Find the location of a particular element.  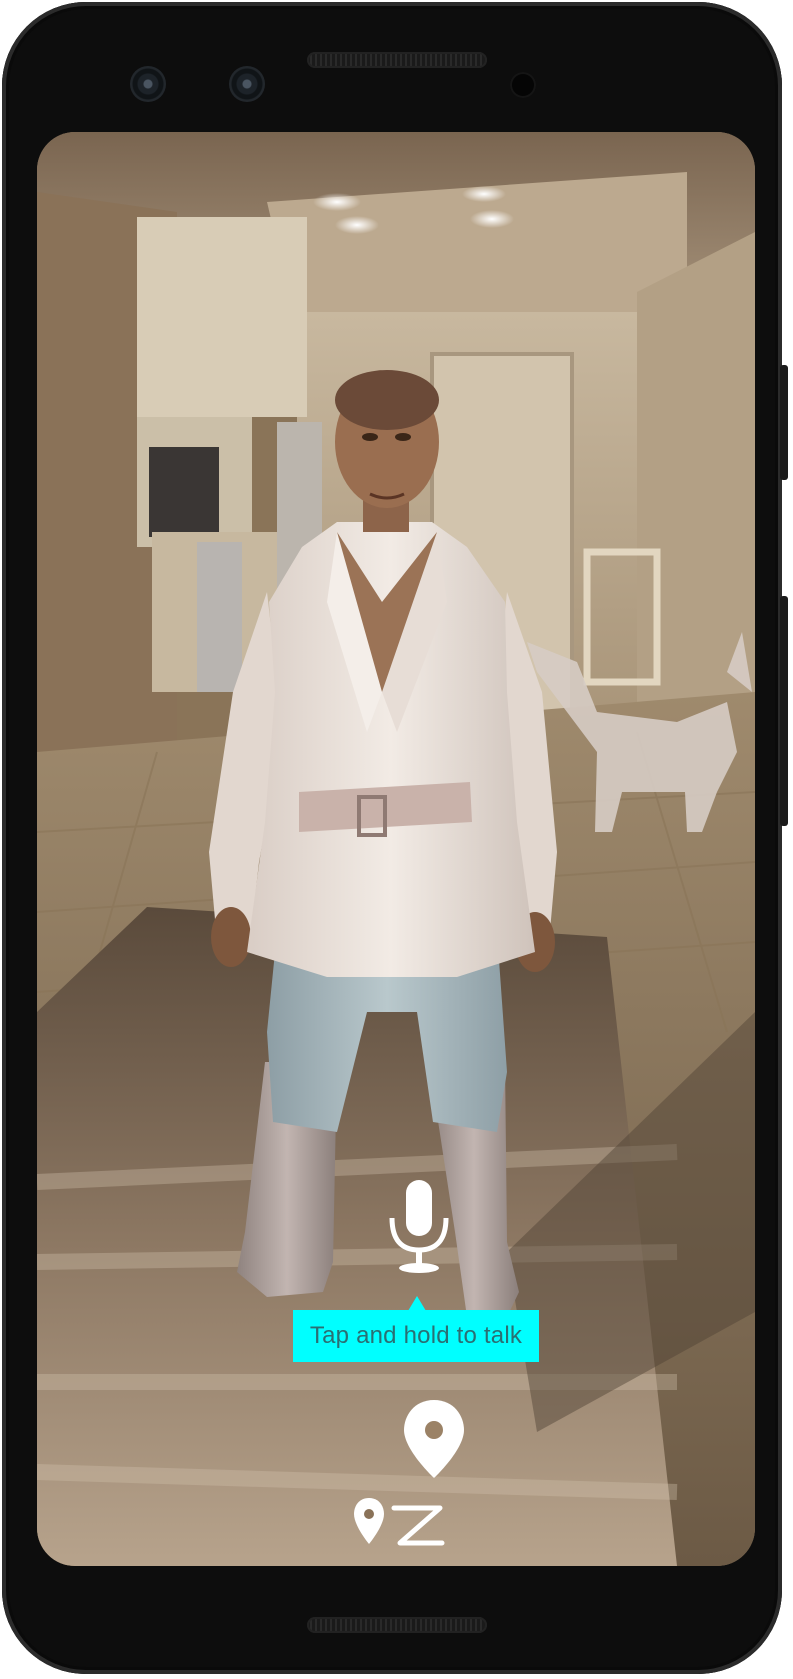

earpiece-speaker is located at coordinates (397, 60).